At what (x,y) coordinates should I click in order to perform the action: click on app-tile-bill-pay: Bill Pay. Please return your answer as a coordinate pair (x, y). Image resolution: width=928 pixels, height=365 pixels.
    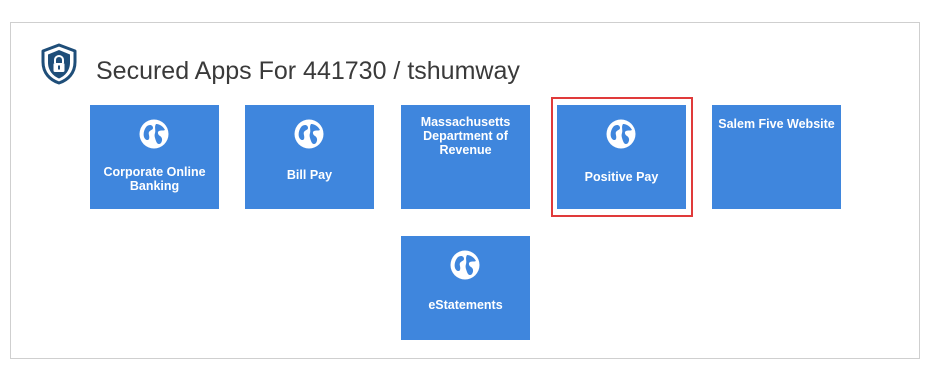
    Looking at the image, I should click on (309, 157).